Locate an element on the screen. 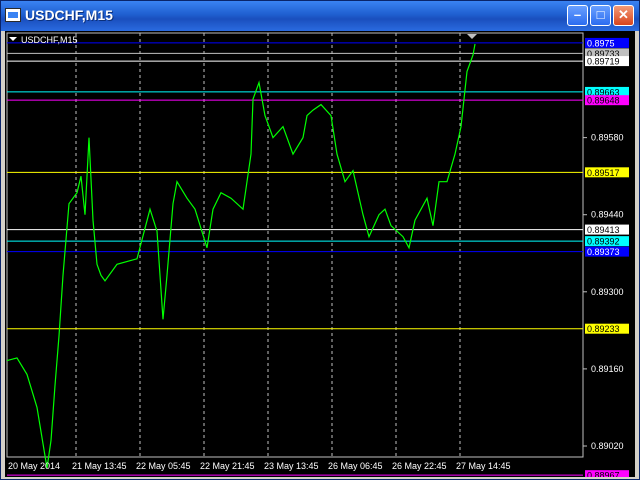 Image resolution: width=640 pixels, height=480 pixels. shift-marker-icon is located at coordinates (472, 36).